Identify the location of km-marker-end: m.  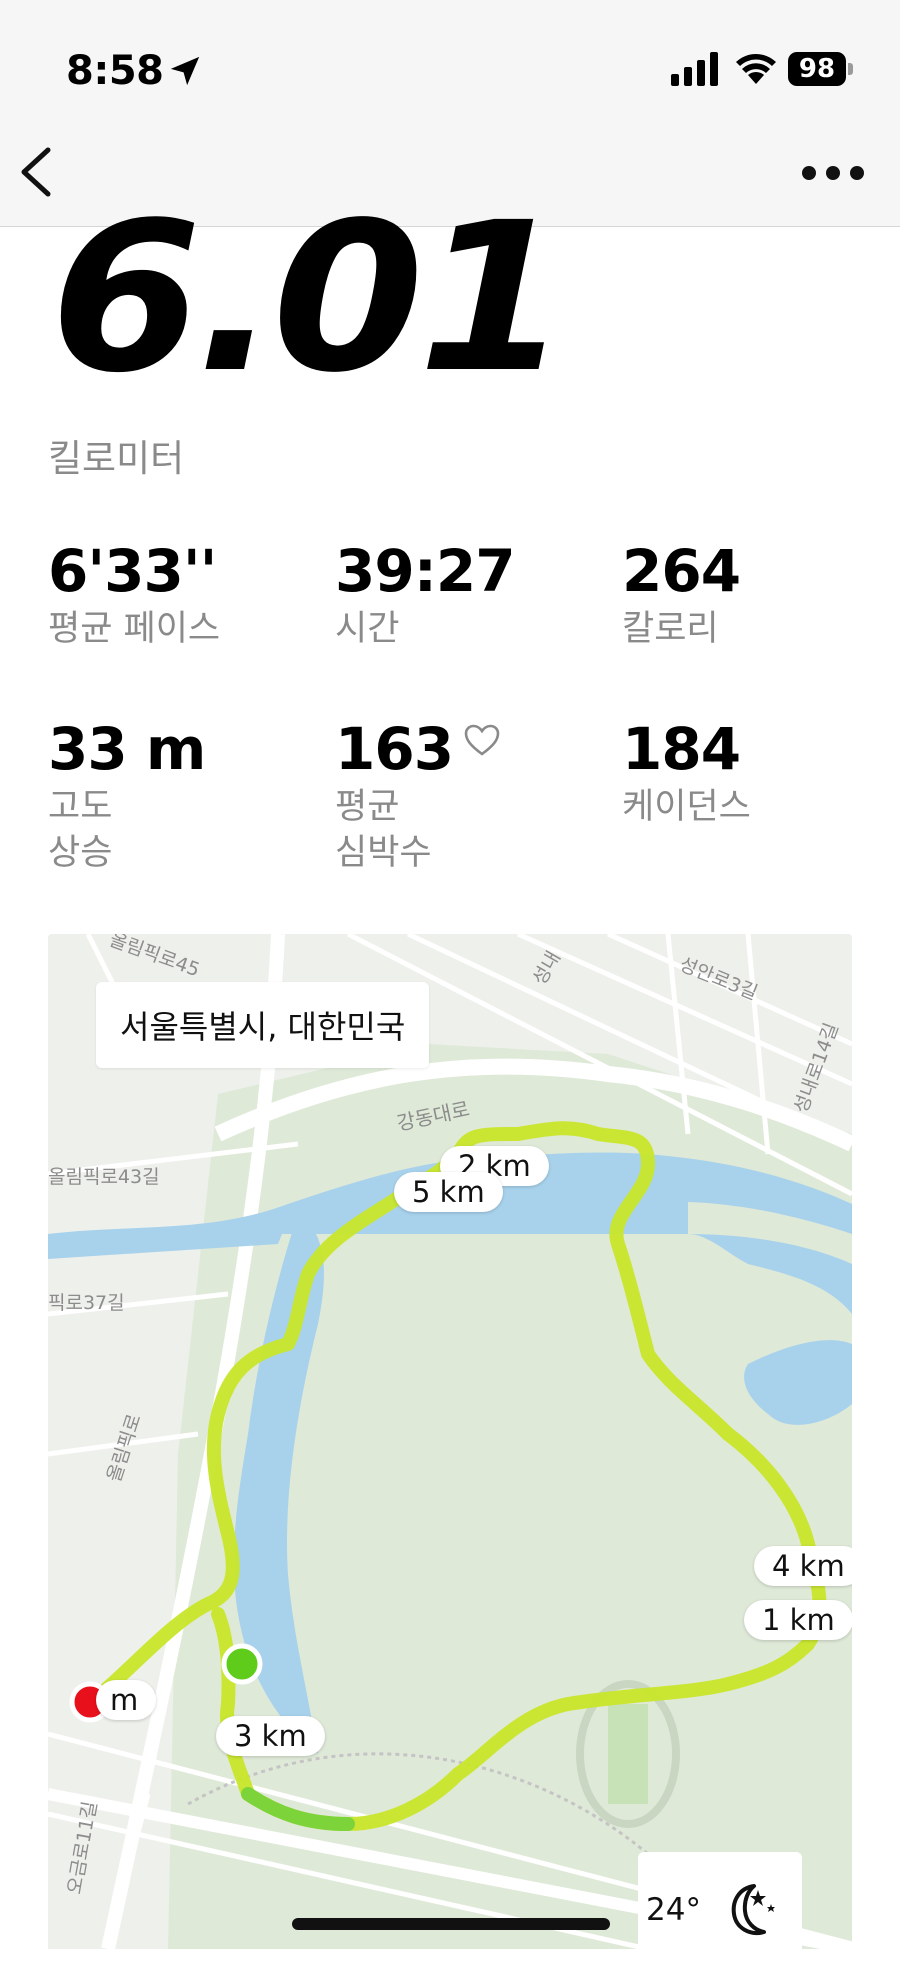
(126, 1700).